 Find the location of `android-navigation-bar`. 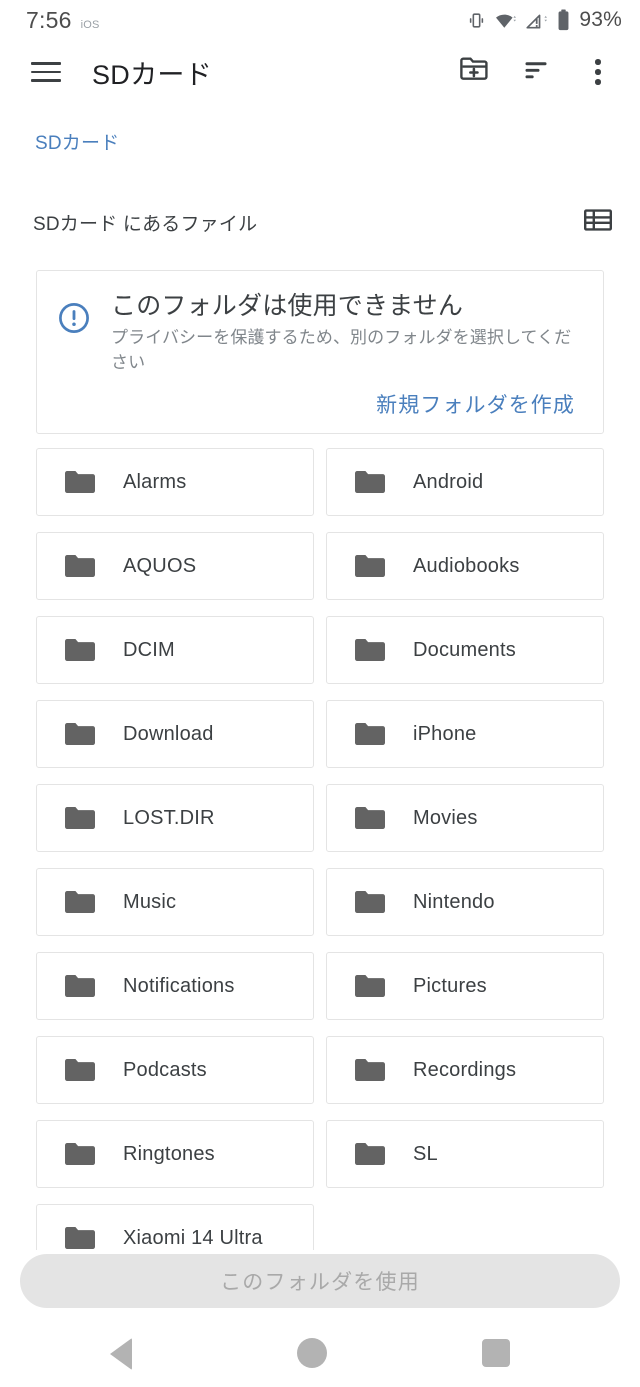

android-navigation-bar is located at coordinates (320, 1353).